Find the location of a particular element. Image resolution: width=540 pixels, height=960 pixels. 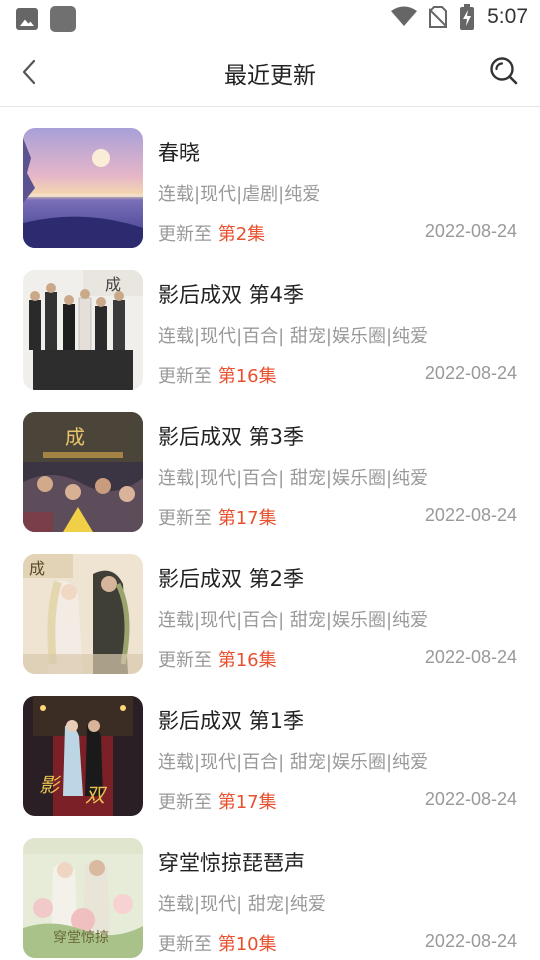

no-sim-icon is located at coordinates (438, 17).